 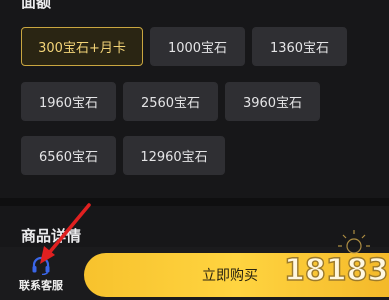 I want to click on contact-service-button: 联系客服, so click(x=41, y=276).